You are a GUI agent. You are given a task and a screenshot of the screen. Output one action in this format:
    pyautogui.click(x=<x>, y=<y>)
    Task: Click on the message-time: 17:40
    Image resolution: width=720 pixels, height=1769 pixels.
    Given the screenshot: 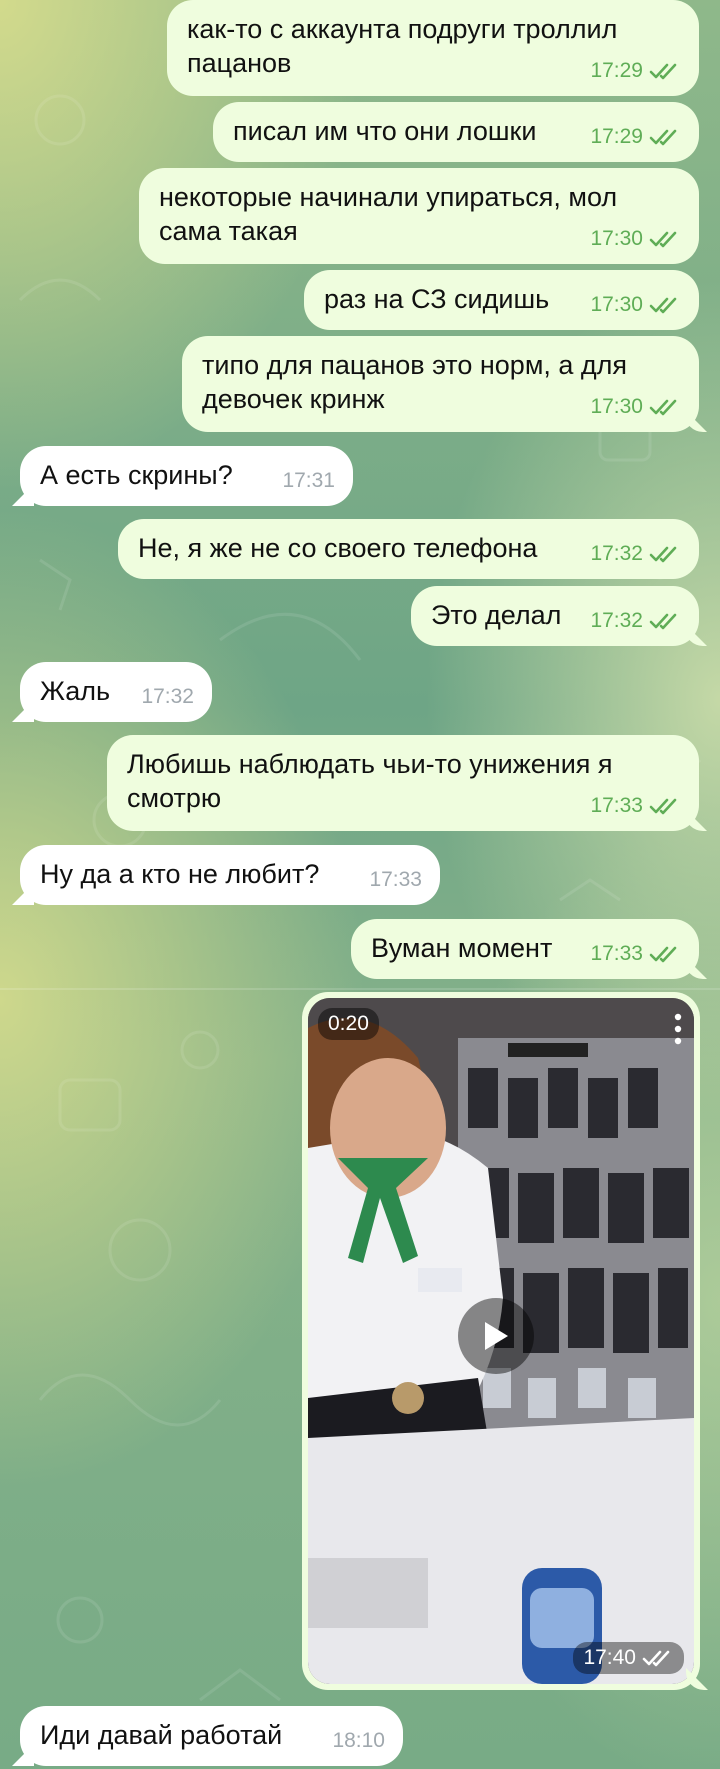 What is the action you would take?
    pyautogui.click(x=609, y=1657)
    